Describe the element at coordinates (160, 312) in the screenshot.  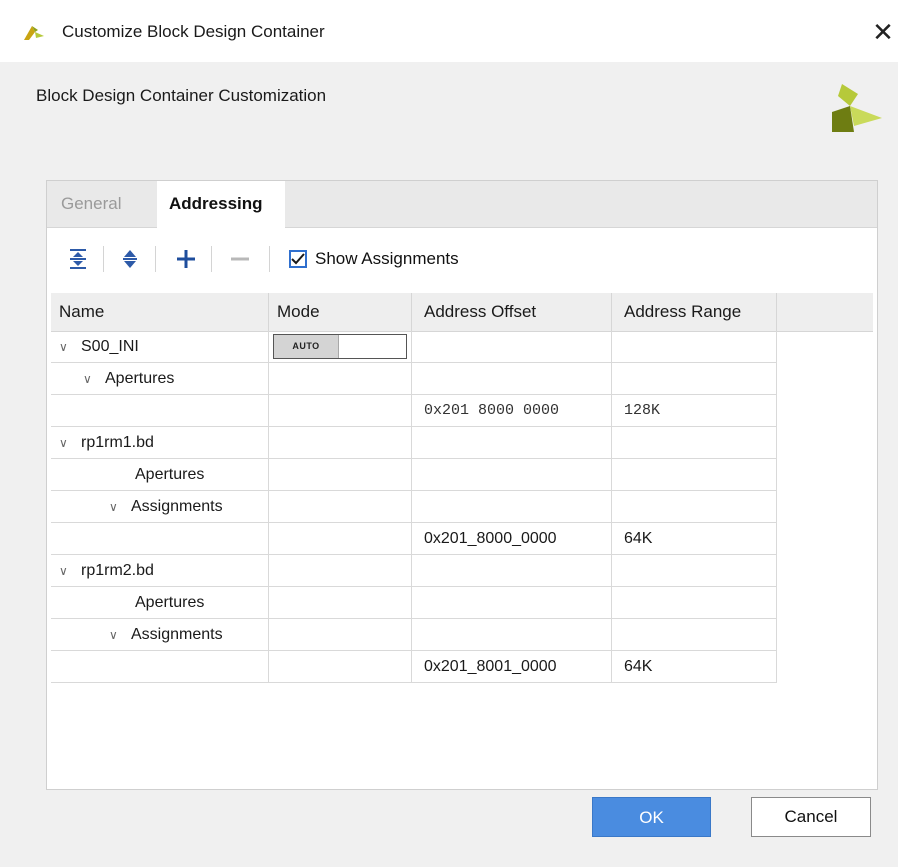
I see `column-header-name: Name` at that location.